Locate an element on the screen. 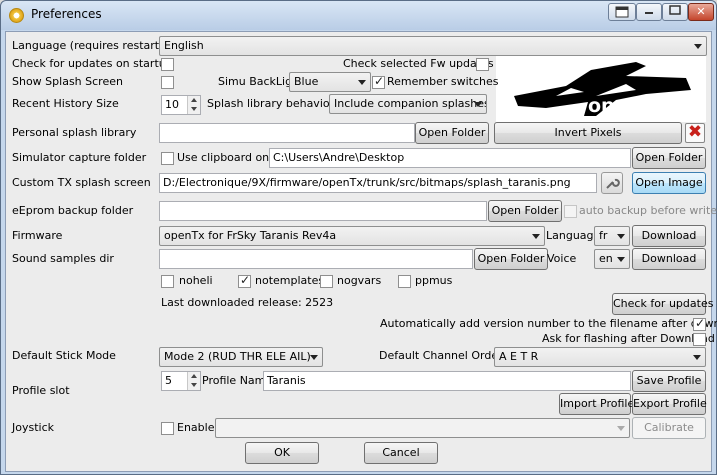 The height and width of the screenshot is (475, 717). import-profile-button: Import Profile is located at coordinates (596, 404).